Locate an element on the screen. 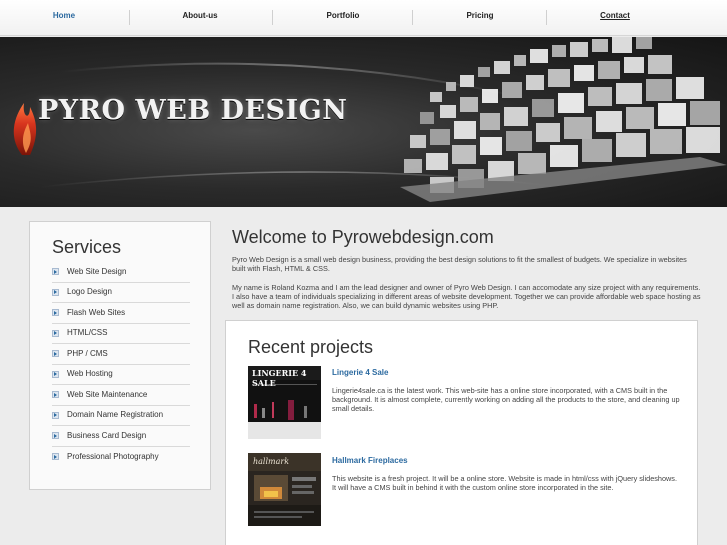  service-label: Logo Design is located at coordinates (89, 292).